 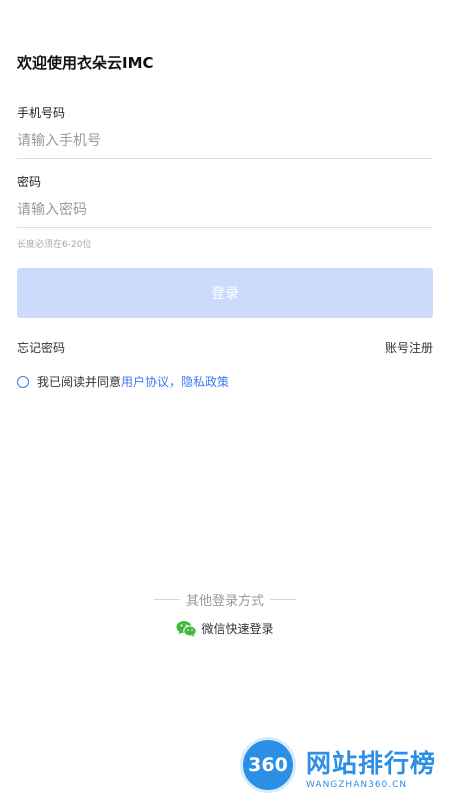 I want to click on other-login-title: 其他登录方式, so click(x=224, y=601).